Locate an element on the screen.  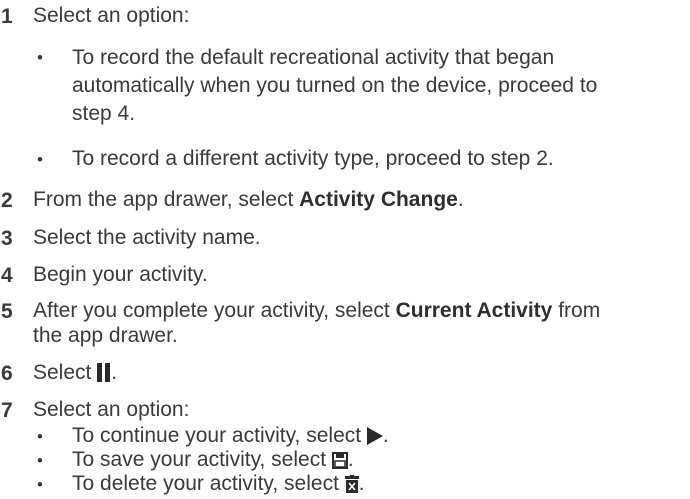
step-number: 7 is located at coordinates (7, 410).